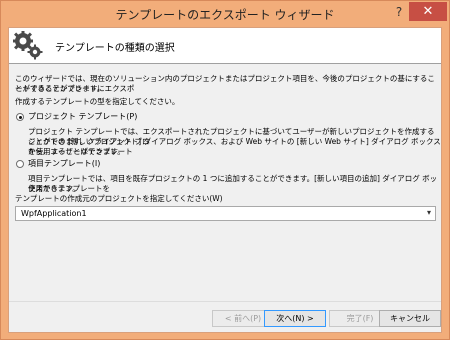  I want to click on cancel-button: キャンセル, so click(410, 318).